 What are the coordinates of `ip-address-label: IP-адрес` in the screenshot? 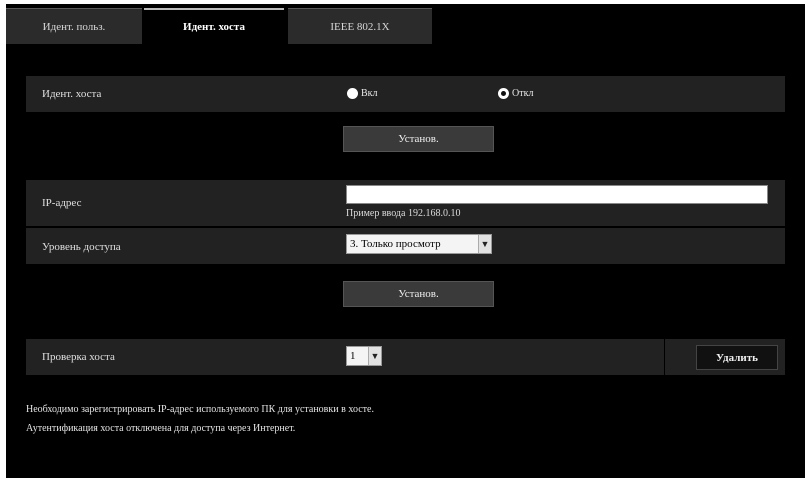 It's located at (62, 203).